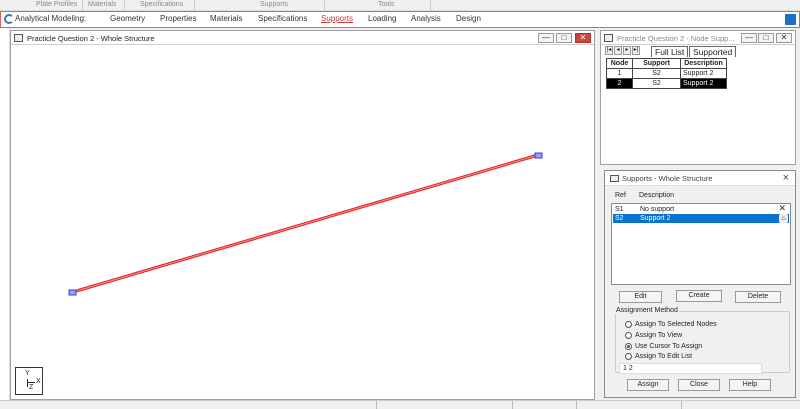  What do you see at coordinates (57, 4) in the screenshot?
I see `group-plate-profiles: Plate Profiles` at bounding box center [57, 4].